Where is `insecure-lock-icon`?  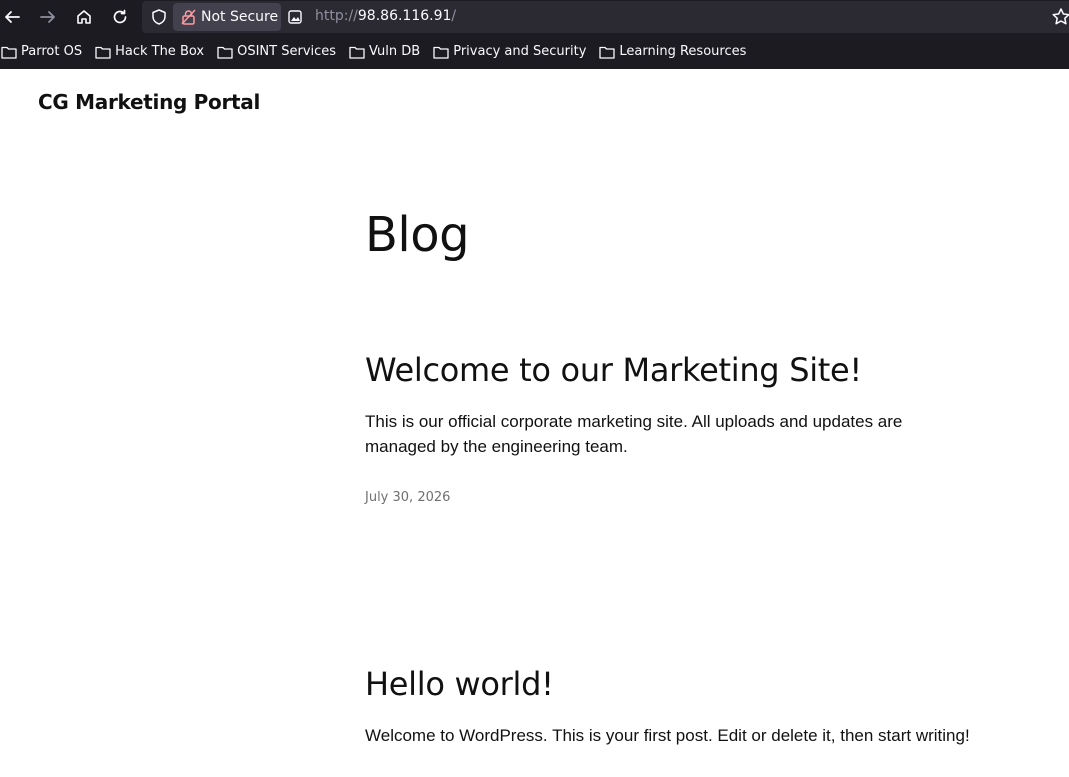 insecure-lock-icon is located at coordinates (188, 17).